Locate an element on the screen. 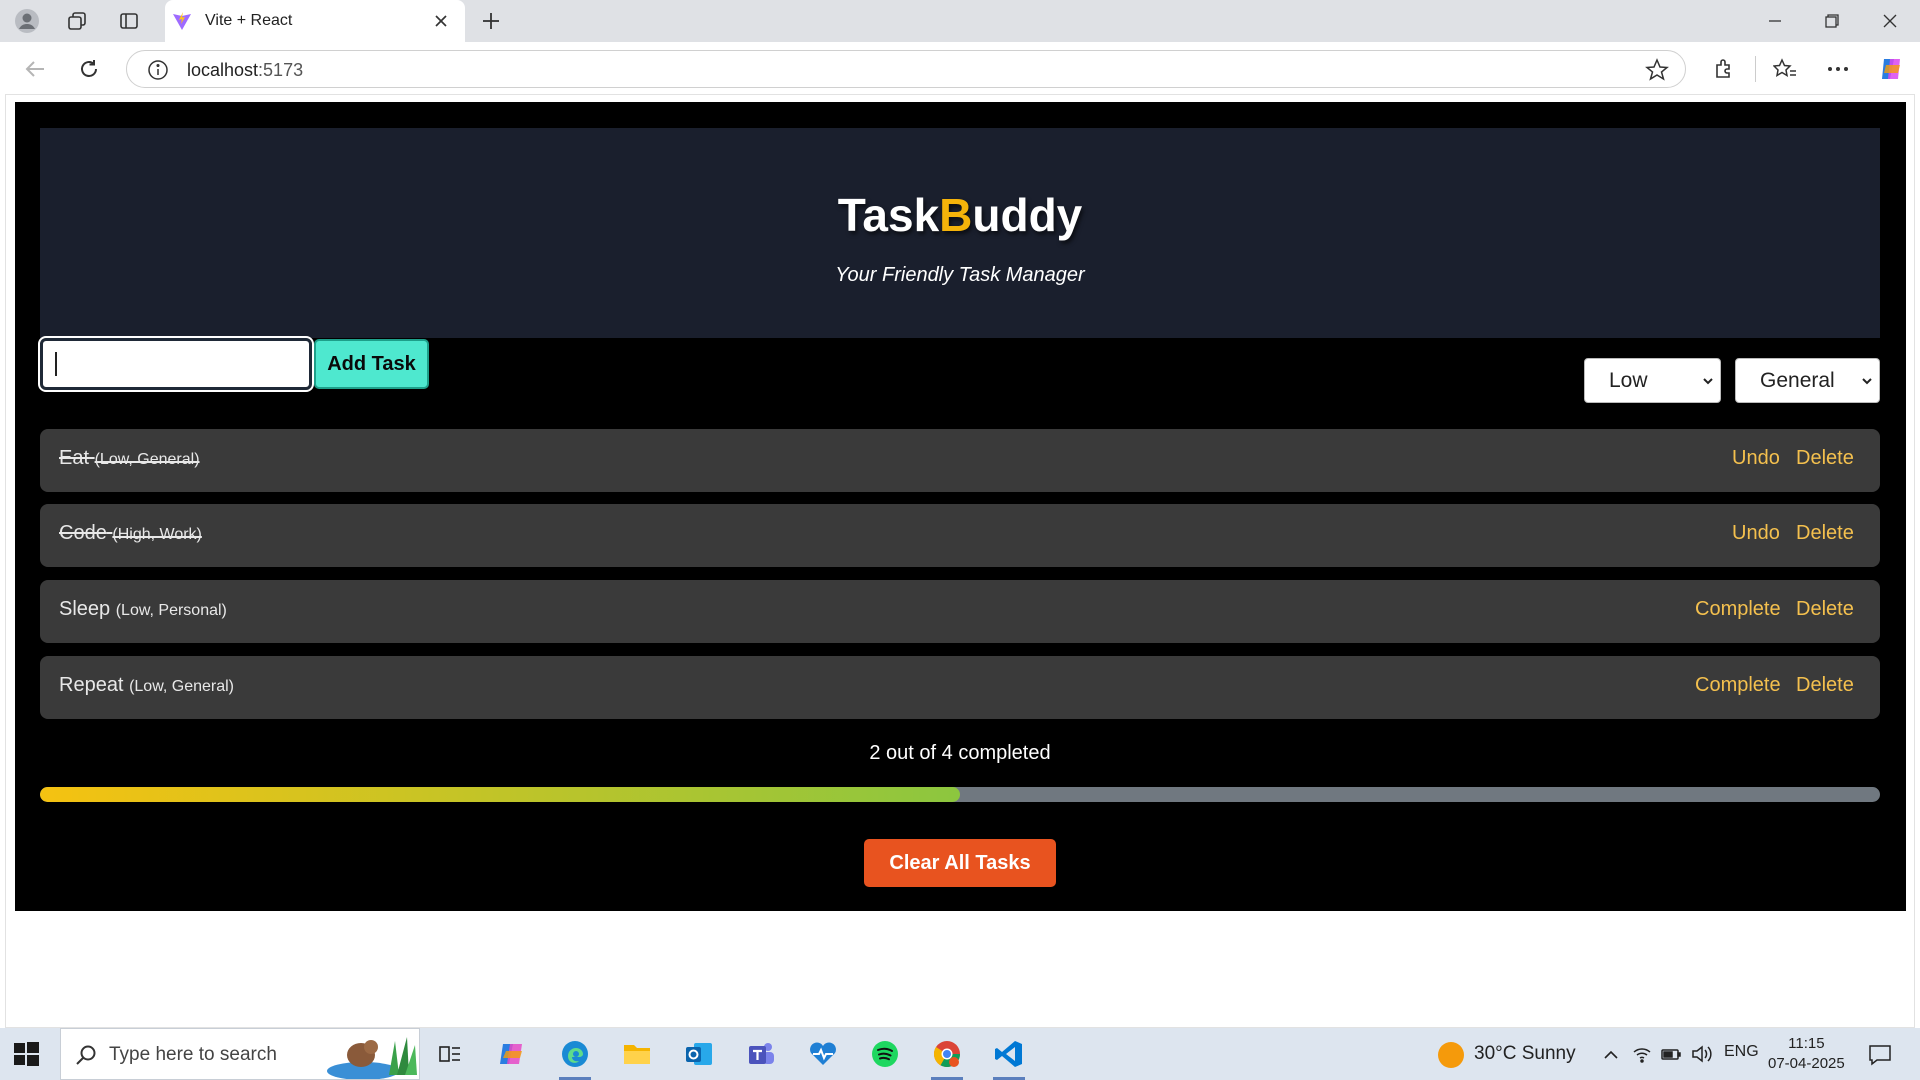 The height and width of the screenshot is (1080, 1920). progress-bar is located at coordinates (960, 794).